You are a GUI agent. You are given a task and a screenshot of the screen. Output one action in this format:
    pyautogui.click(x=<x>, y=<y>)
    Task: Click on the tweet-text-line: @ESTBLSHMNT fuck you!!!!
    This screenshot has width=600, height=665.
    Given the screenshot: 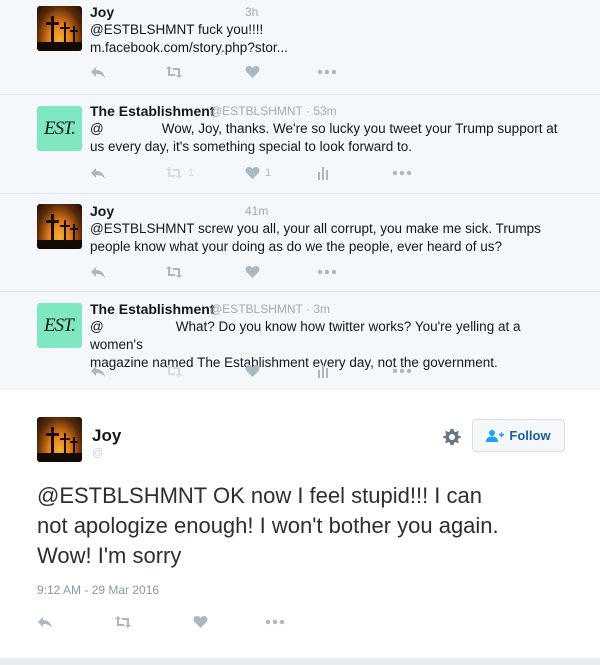 What is the action you would take?
    pyautogui.click(x=177, y=29)
    